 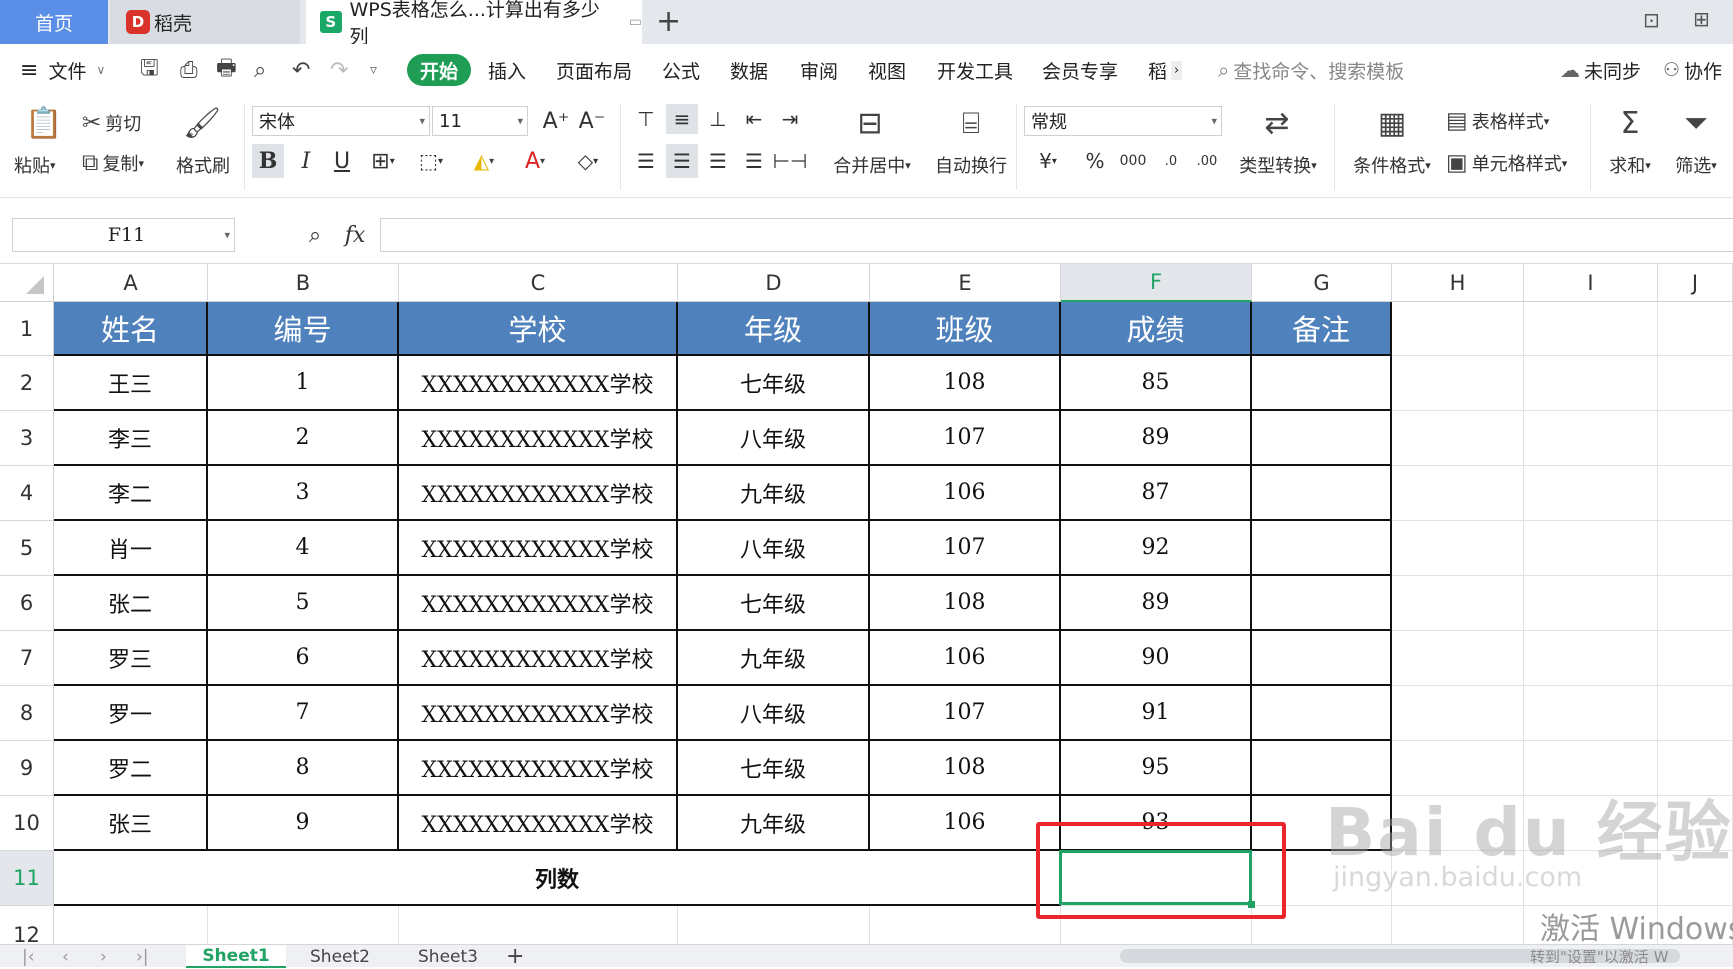 What do you see at coordinates (27, 603) in the screenshot?
I see `row-header-6: 6` at bounding box center [27, 603].